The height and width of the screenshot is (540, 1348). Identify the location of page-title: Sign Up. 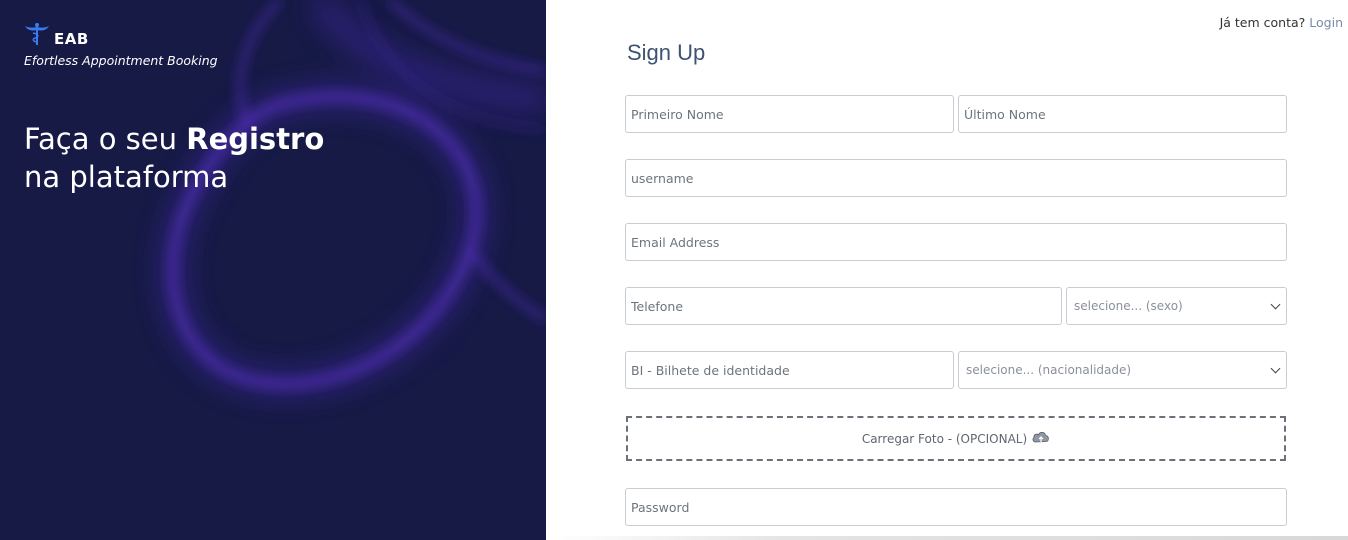
(666, 52).